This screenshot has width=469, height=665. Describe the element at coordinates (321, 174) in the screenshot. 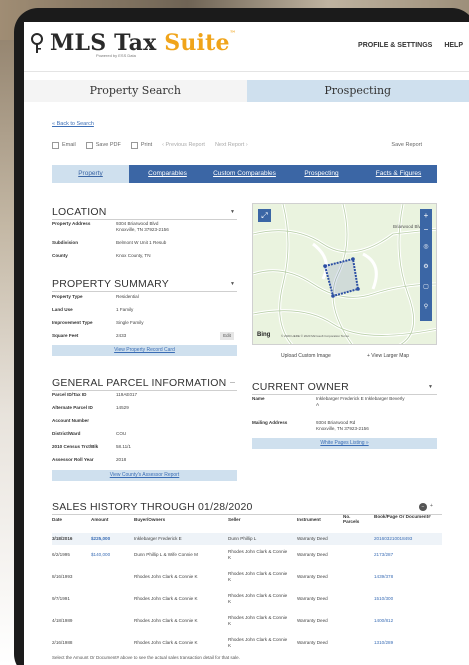

I see `subtab-prospecting: Prospecting` at that location.